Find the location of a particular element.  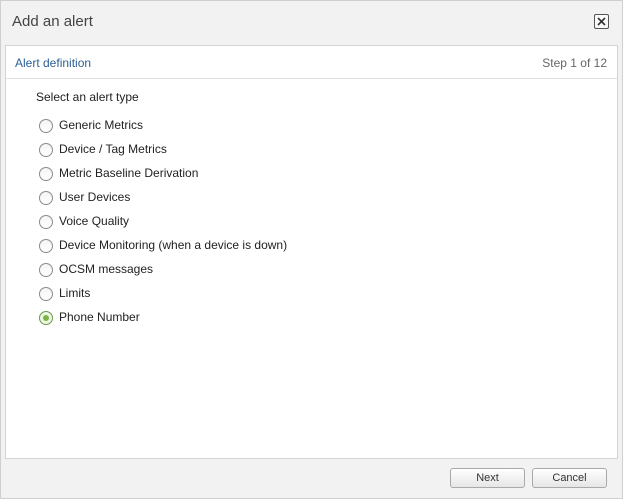

close-button is located at coordinates (601, 21).